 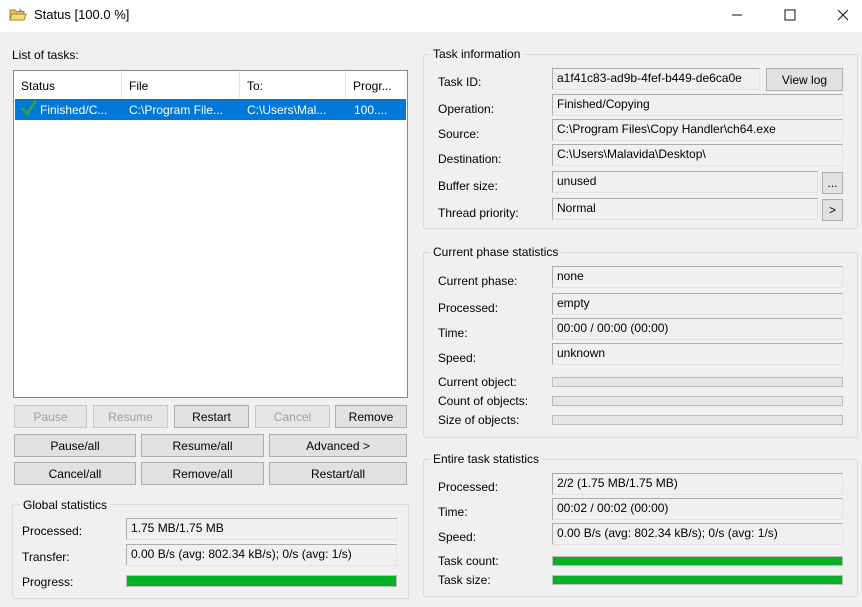 I want to click on entire-time-label: Time:, so click(x=453, y=512).